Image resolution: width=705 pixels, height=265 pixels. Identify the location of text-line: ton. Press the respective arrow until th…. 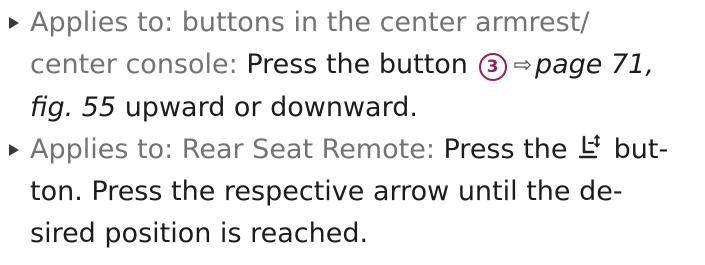
(363, 192).